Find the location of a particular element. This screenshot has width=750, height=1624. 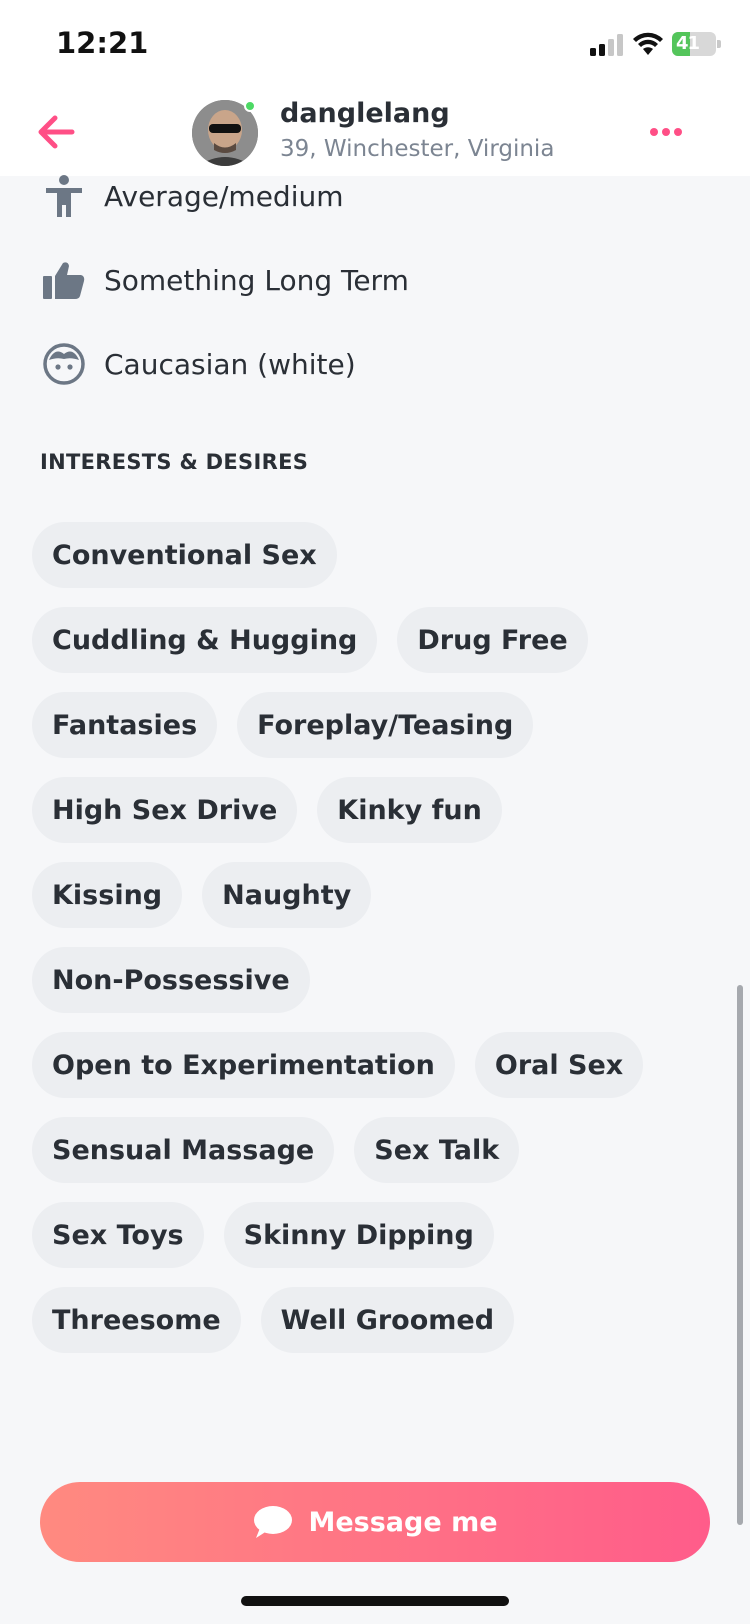

interest-chip: High Sex Drive is located at coordinates (165, 810).